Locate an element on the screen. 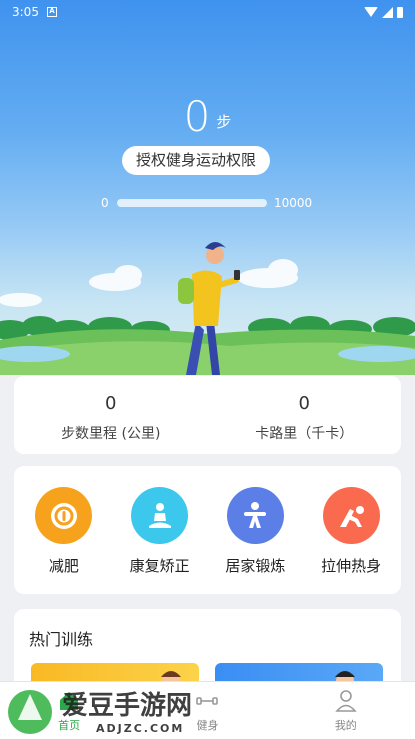 This screenshot has height=739, width=415. exercise-icon is located at coordinates (255, 515).